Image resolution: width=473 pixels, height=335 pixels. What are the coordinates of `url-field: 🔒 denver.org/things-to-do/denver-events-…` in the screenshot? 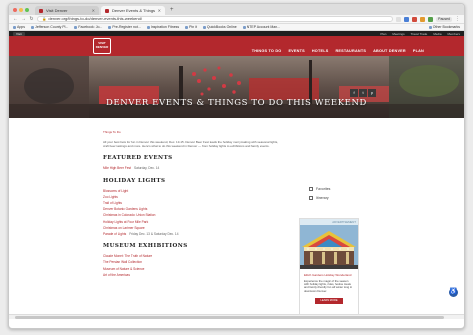 It's located at (215, 19).